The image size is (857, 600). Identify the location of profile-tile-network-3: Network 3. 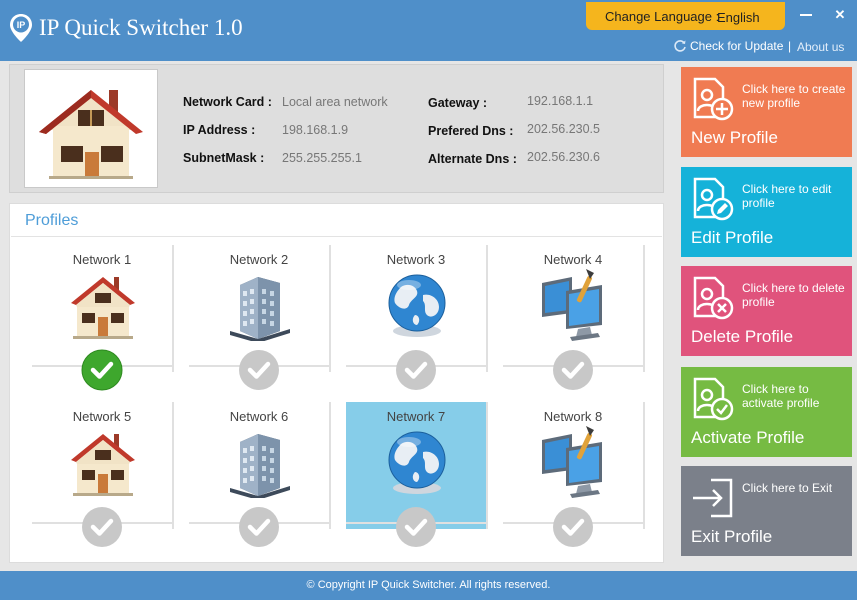
(417, 317).